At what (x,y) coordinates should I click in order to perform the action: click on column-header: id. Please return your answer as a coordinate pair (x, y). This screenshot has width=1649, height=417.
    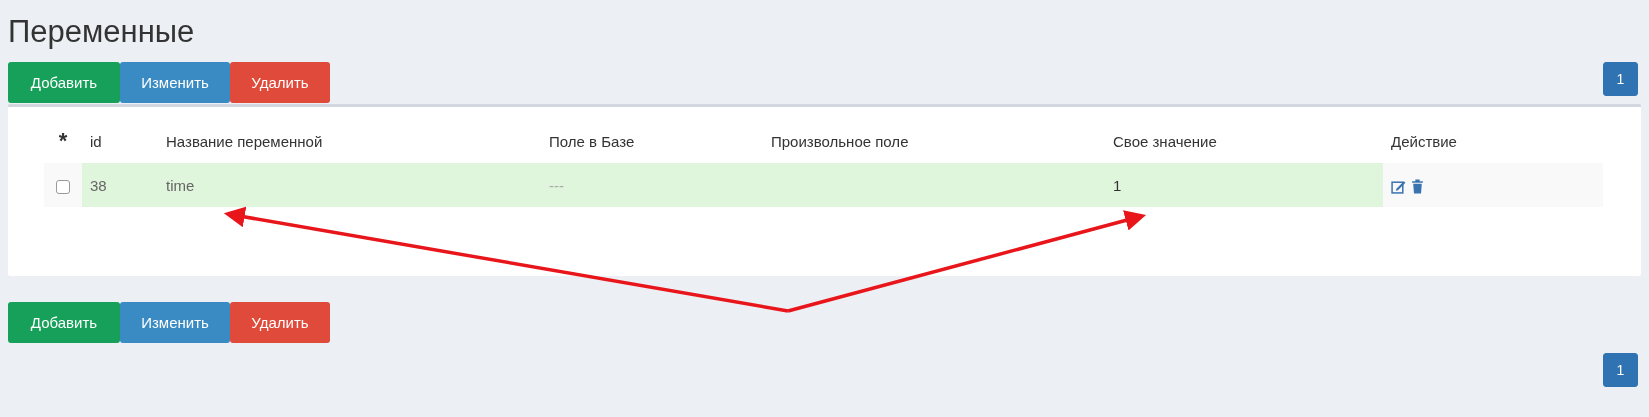
    Looking at the image, I should click on (120, 141).